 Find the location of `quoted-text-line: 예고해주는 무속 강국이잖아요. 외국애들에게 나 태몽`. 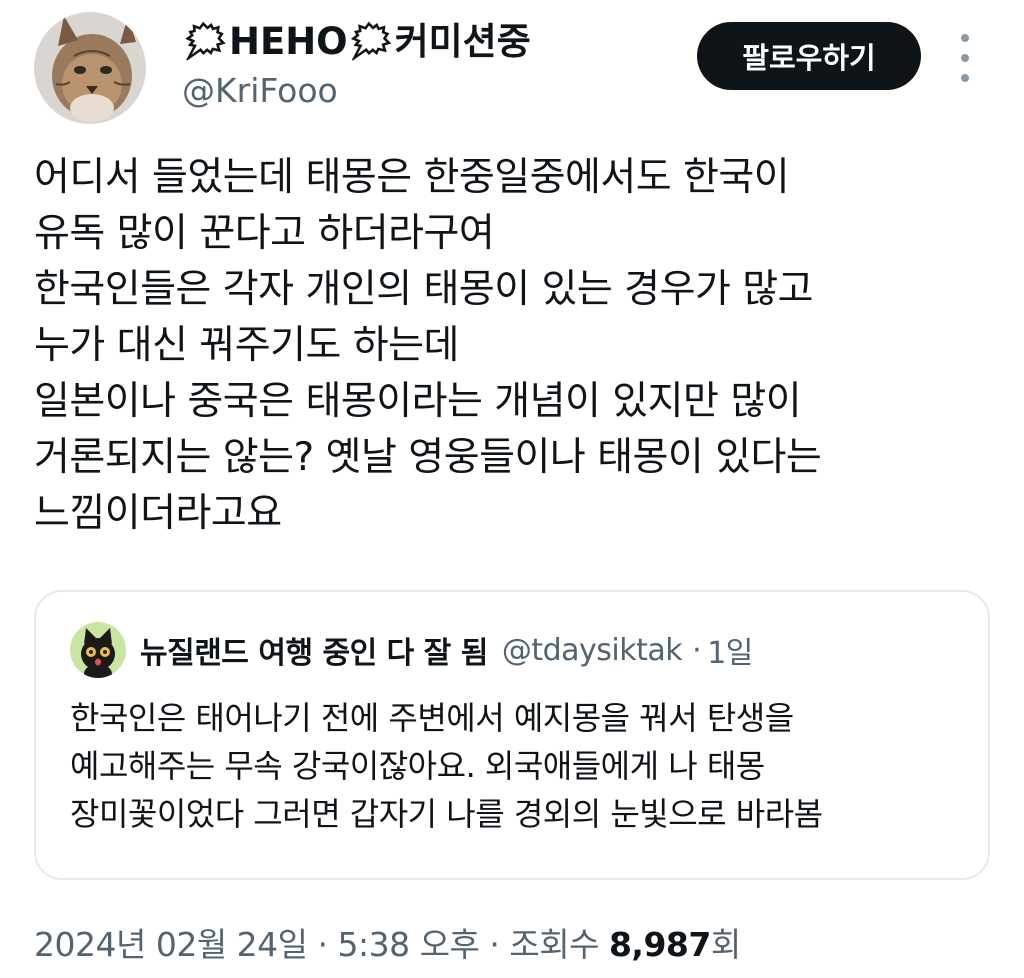

quoted-text-line: 예고해주는 무속 강국이잖아요. 외국애들에게 나 태몽 is located at coordinates (417, 766).